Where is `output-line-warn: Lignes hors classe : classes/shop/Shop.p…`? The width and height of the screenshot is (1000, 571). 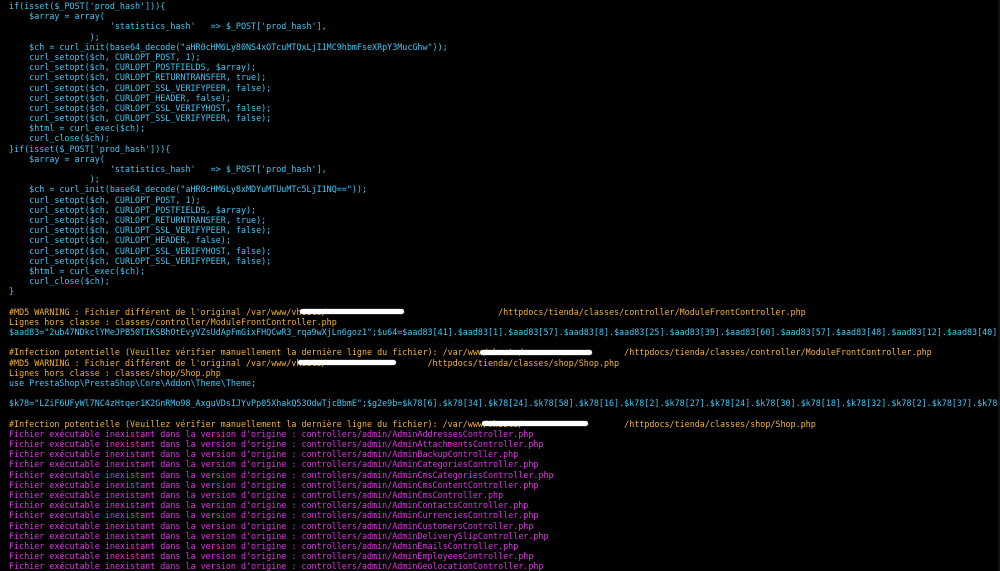
output-line-warn: Lignes hors classe : classes/shop/Shop.p… is located at coordinates (115, 372).